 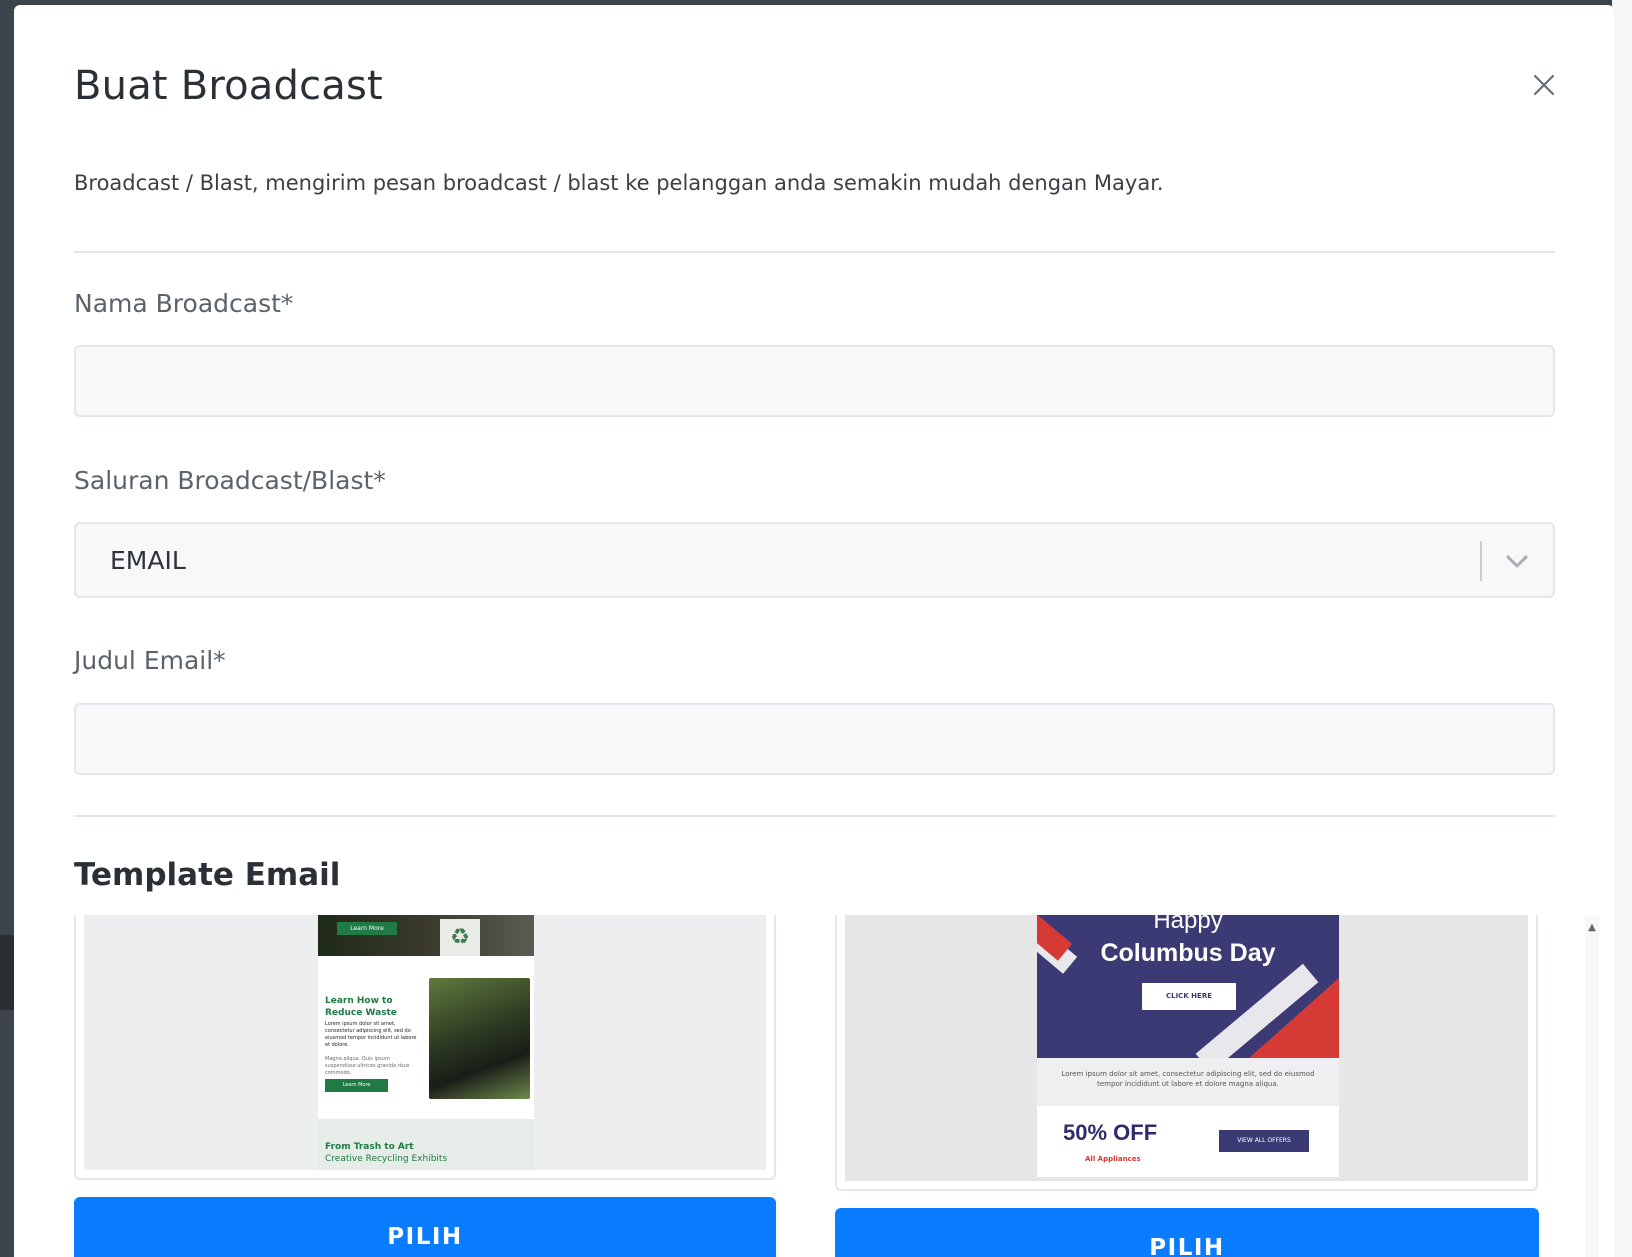 I want to click on decor-corner, so click(x=1294, y=1018).